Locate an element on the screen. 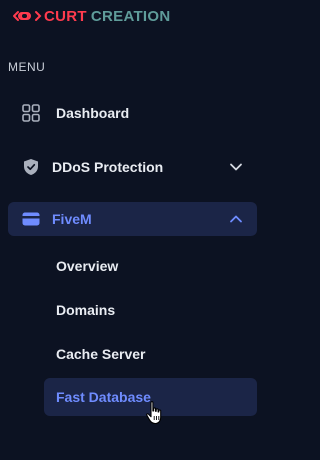  sidebar-item-label: Dashboard is located at coordinates (93, 113).